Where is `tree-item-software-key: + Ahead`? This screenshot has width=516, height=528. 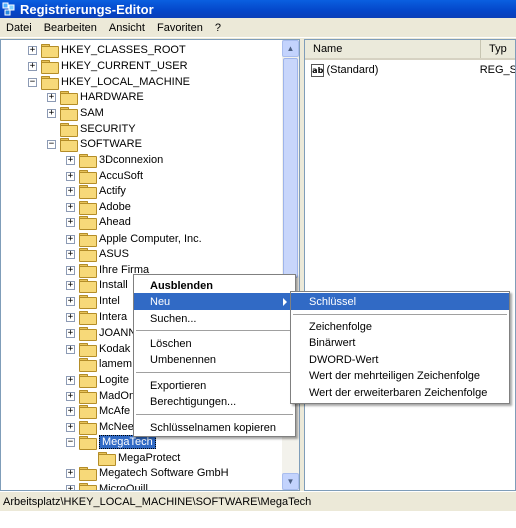
tree-item-software-key: + Ahead is located at coordinates (98, 222).